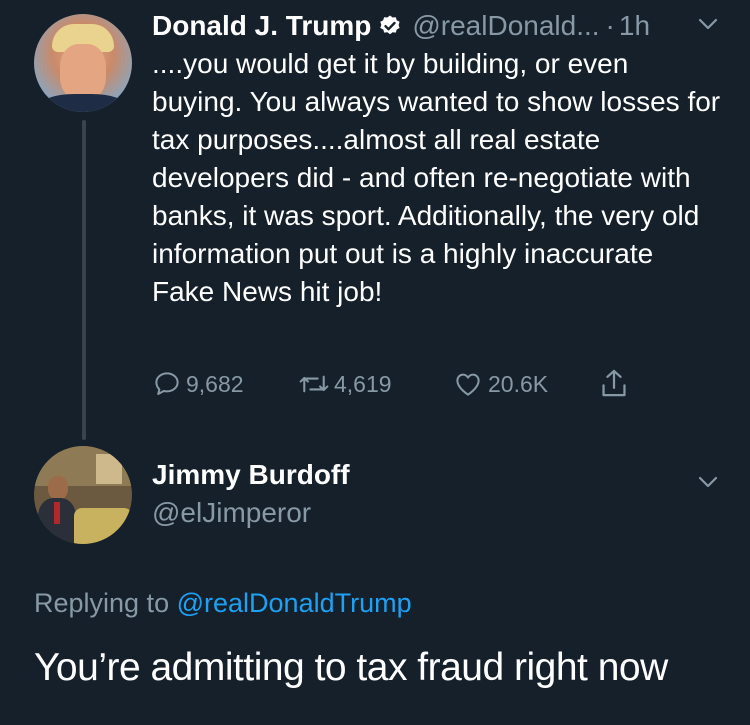 The width and height of the screenshot is (750, 725). Describe the element at coordinates (84, 280) in the screenshot. I see `thread-connector` at that location.